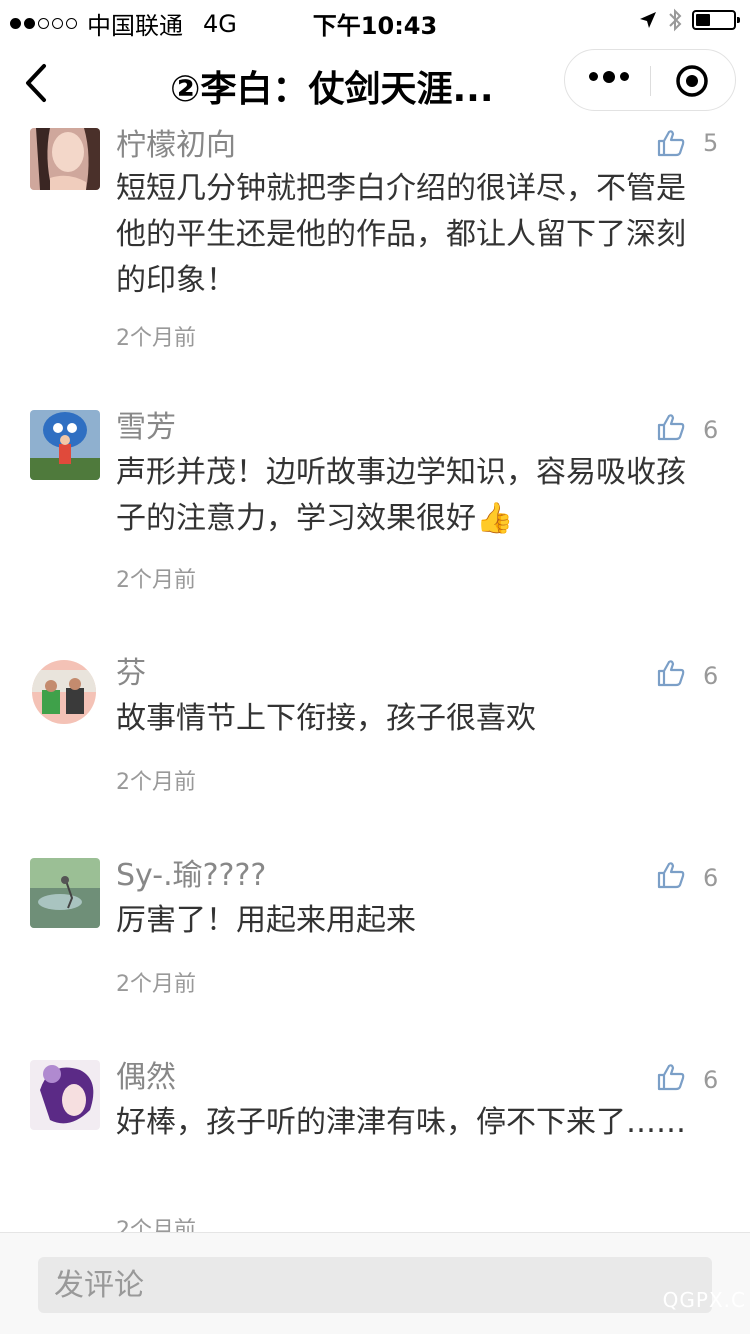  What do you see at coordinates (146, 1077) in the screenshot?
I see `commenter-name: 偶然` at bounding box center [146, 1077].